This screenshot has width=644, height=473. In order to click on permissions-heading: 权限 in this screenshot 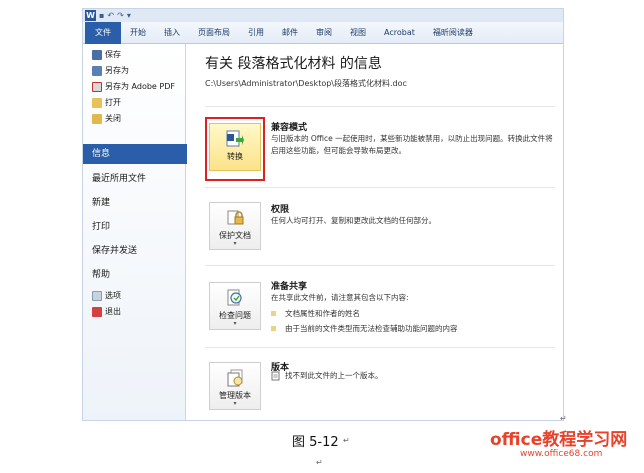, I will do `click(280, 210)`.